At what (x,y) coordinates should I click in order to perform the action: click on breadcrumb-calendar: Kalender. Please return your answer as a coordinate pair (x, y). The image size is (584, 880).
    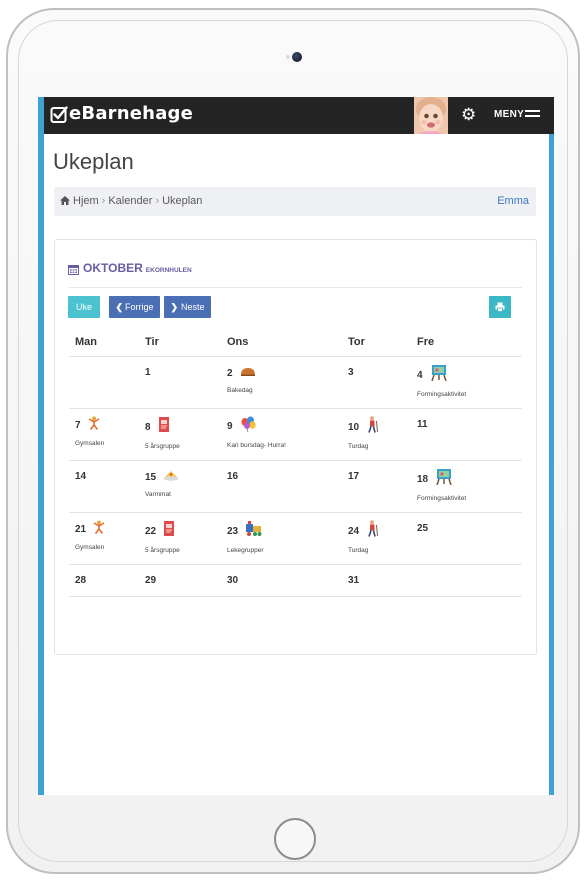
    Looking at the image, I should click on (130, 201).